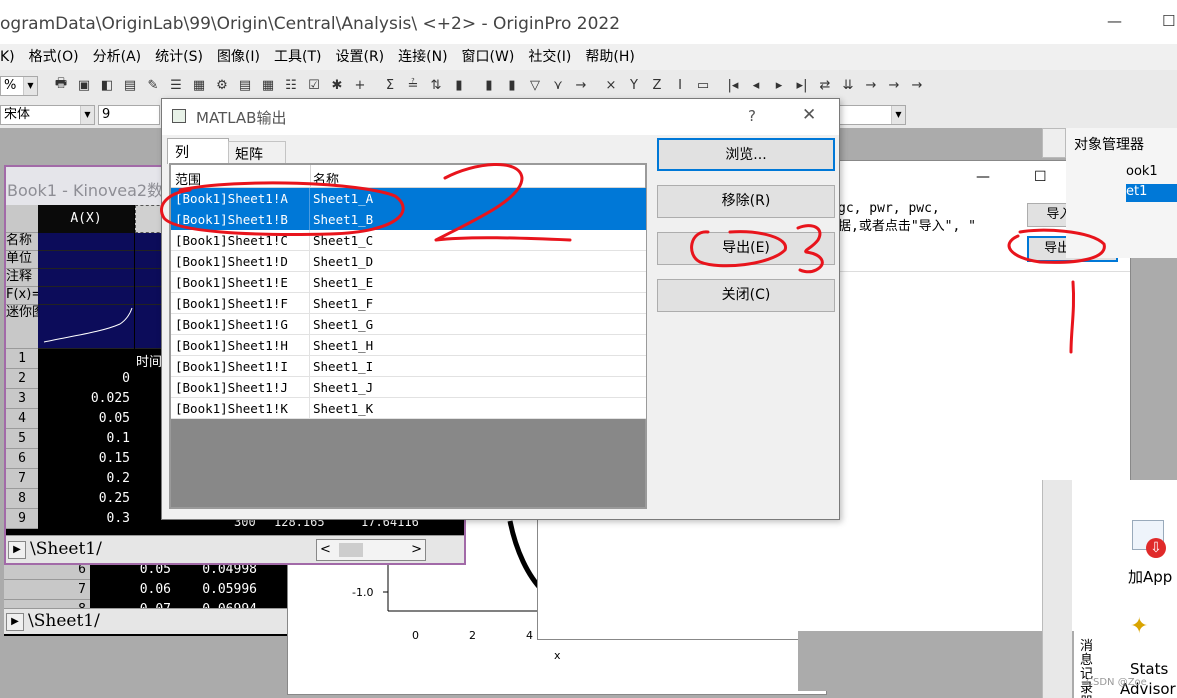 The image size is (1177, 698). I want to click on scroll-right-icon: >, so click(416, 549).